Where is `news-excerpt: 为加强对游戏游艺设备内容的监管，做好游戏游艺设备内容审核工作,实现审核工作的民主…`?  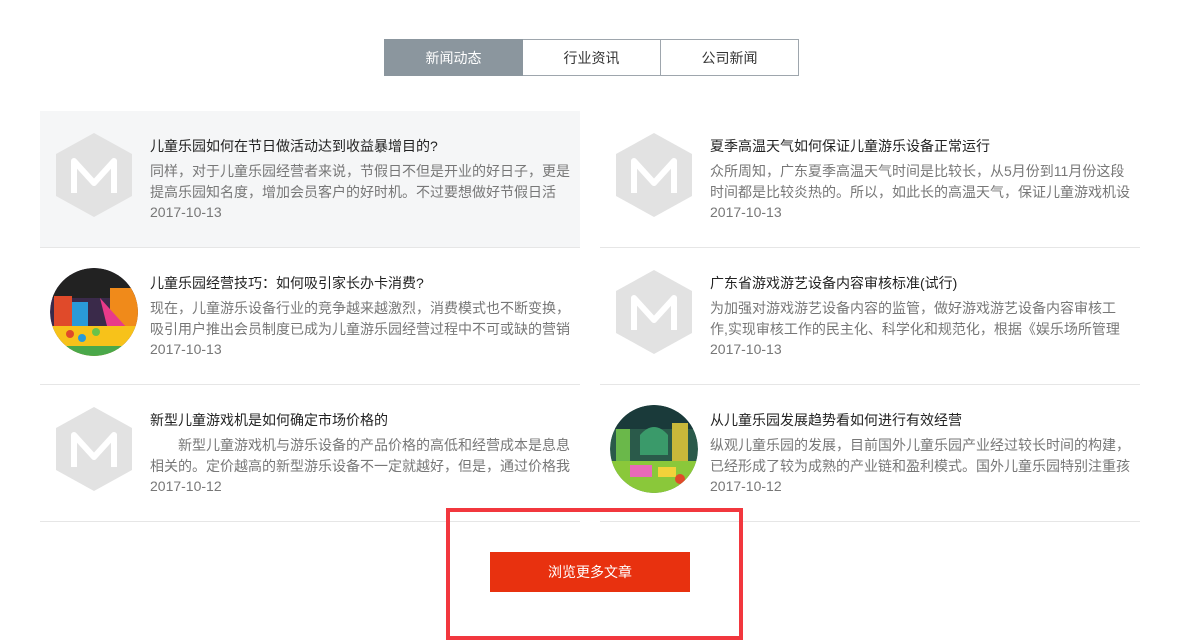
news-excerpt: 为加强对游戏游艺设备内容的监管，做好游戏游艺设备内容审核工作,实现审核工作的民主… is located at coordinates (915, 318).